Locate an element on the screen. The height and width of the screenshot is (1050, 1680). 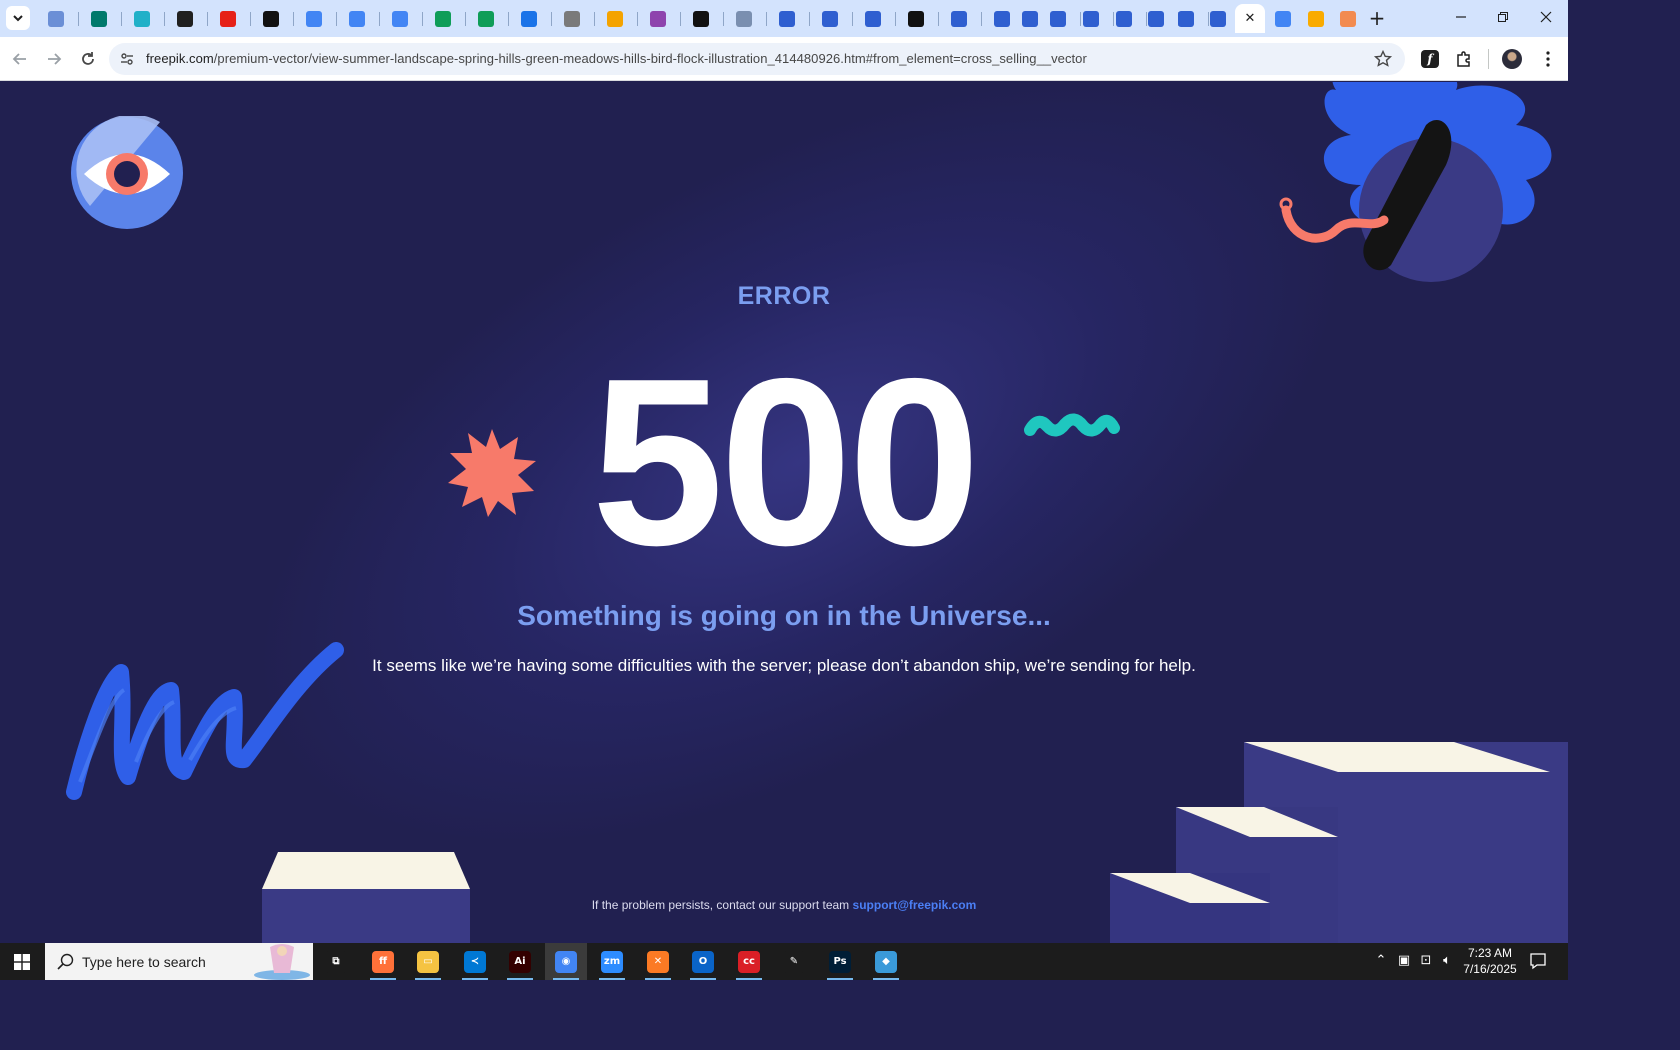
tab-youtube is located at coordinates (230, 18).